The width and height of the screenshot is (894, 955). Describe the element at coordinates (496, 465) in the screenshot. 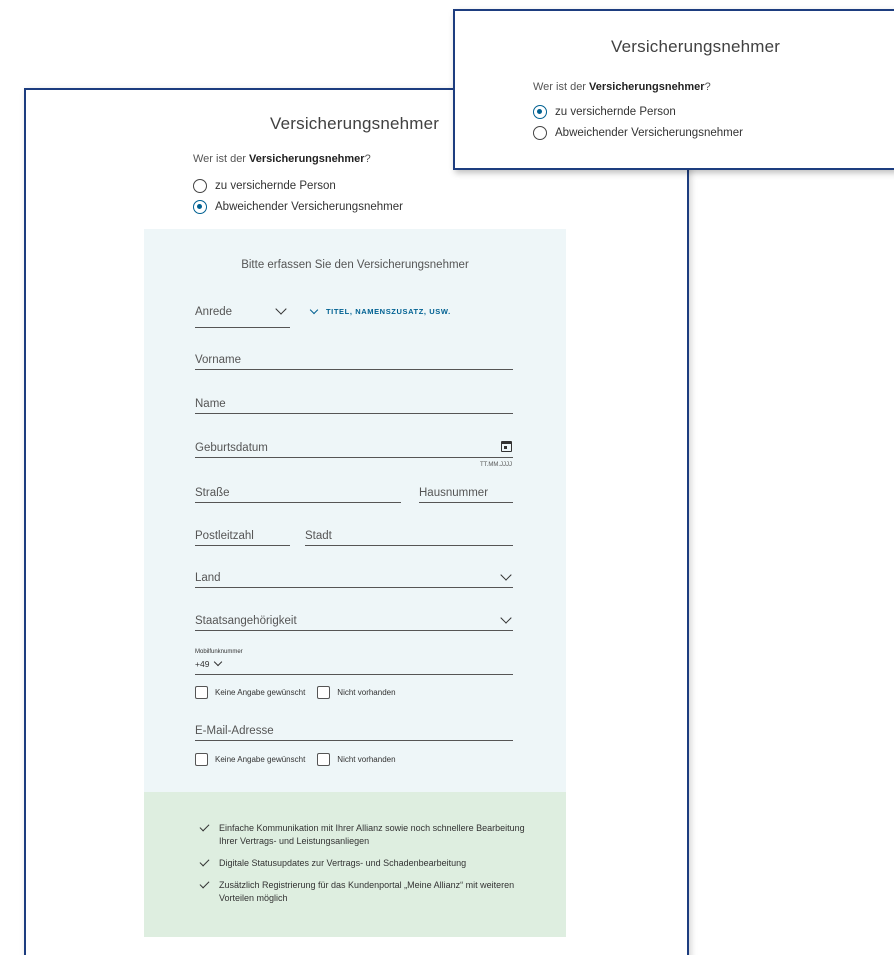

I see `date-format-hint: TT.MM.JJJJ` at that location.